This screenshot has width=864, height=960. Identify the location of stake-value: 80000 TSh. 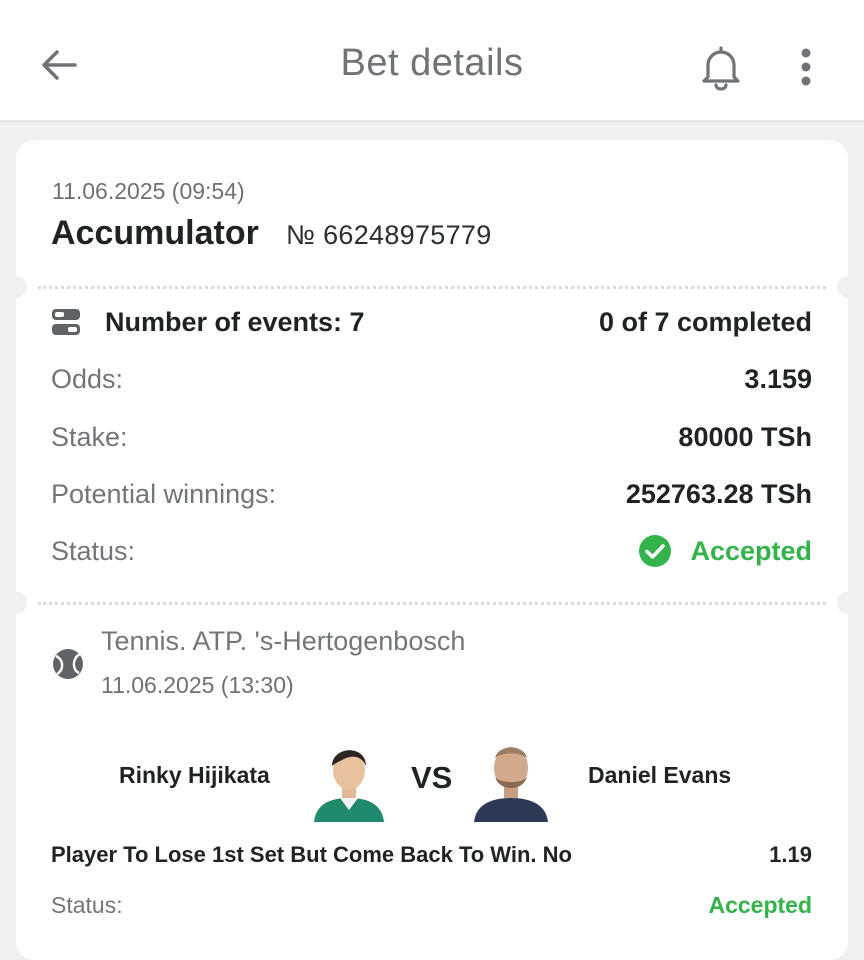
(745, 436).